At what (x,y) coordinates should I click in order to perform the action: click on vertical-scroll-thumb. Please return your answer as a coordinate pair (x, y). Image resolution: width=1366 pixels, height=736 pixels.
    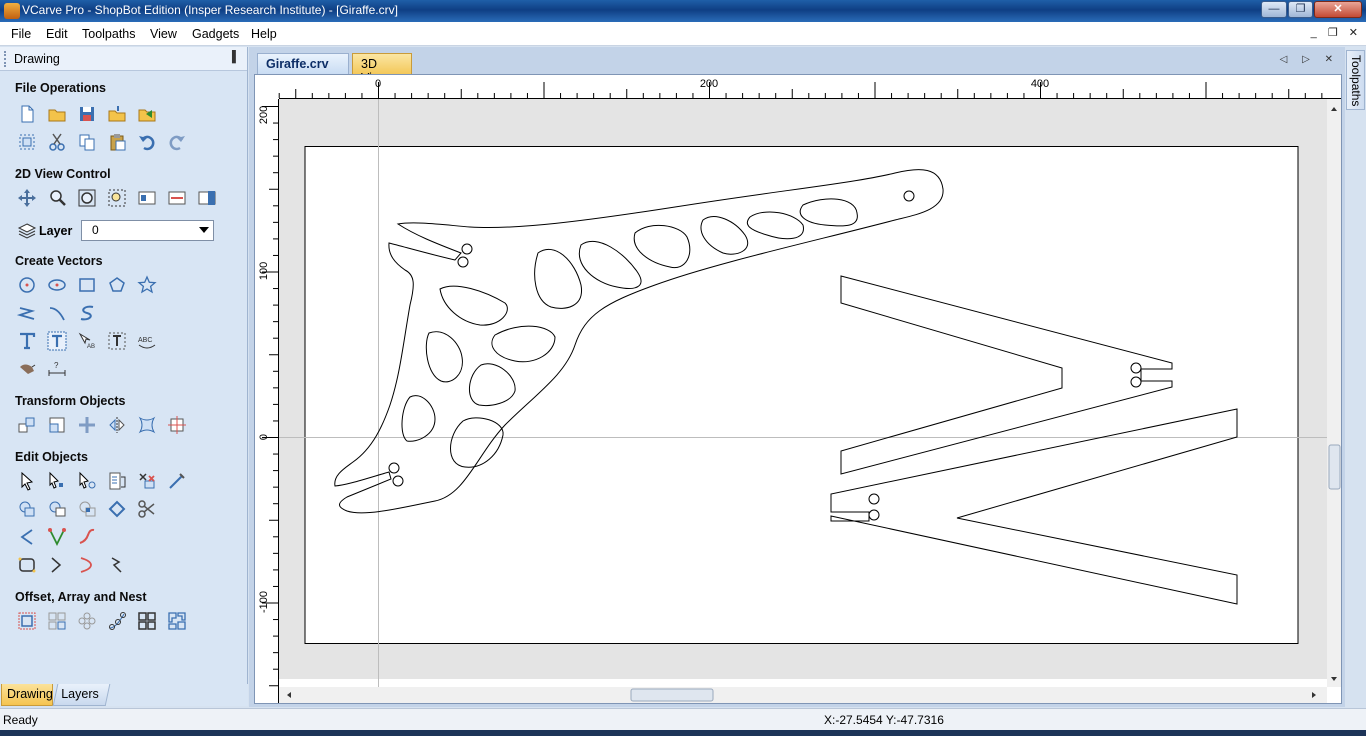
    Looking at the image, I should click on (1334, 467).